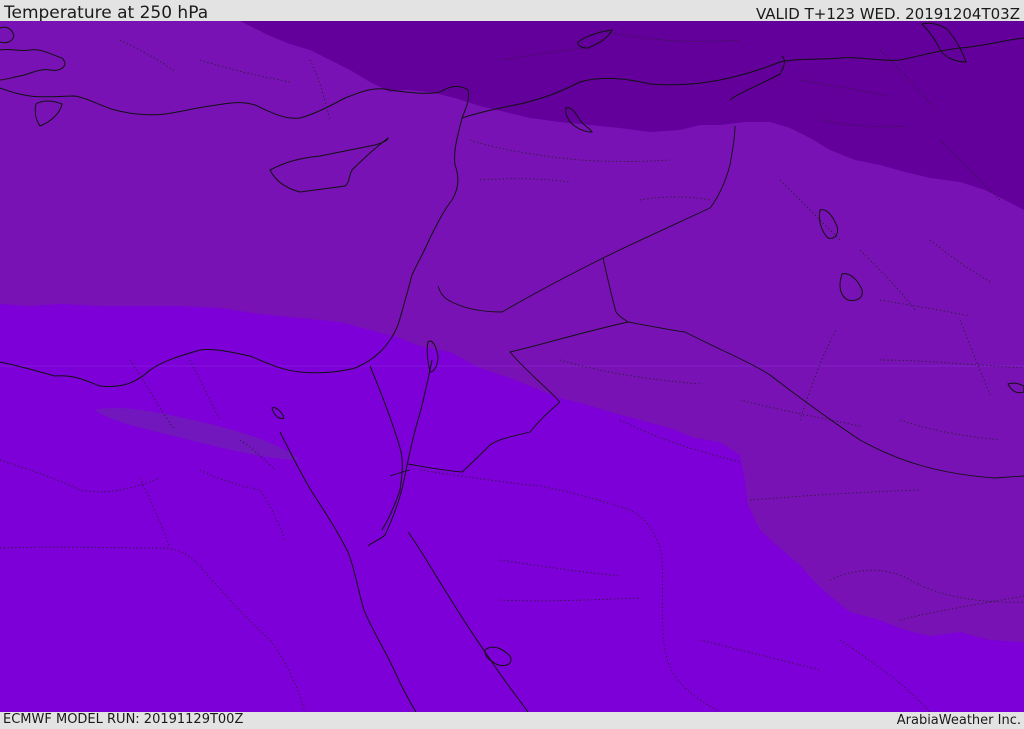 This screenshot has width=1024, height=729. What do you see at coordinates (106, 13) in the screenshot?
I see `map-title: Temperature at 250 hPa` at bounding box center [106, 13].